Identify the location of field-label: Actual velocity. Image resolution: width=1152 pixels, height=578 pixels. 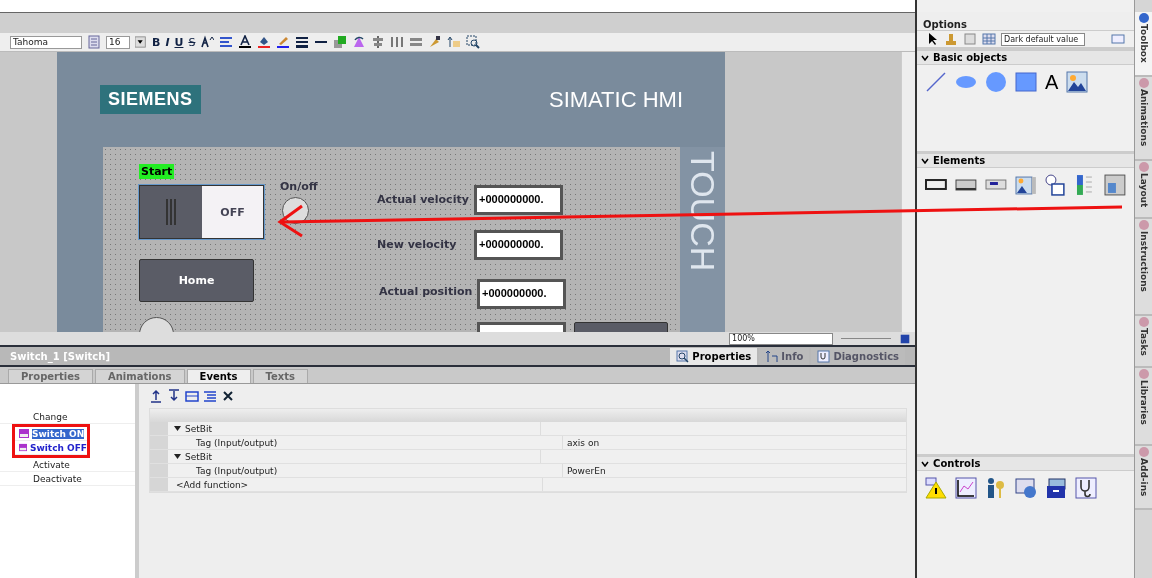
(423, 199).